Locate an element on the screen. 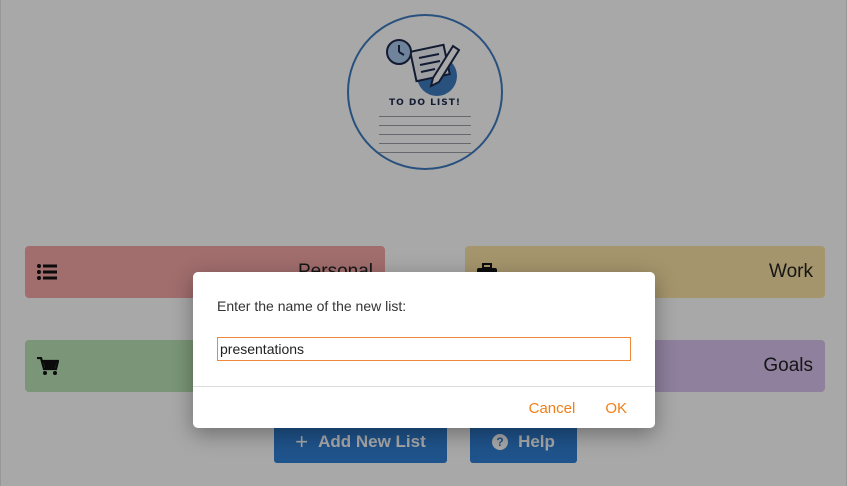 This screenshot has width=847, height=486. dialog-message: Enter the name of the new list: is located at coordinates (312, 306).